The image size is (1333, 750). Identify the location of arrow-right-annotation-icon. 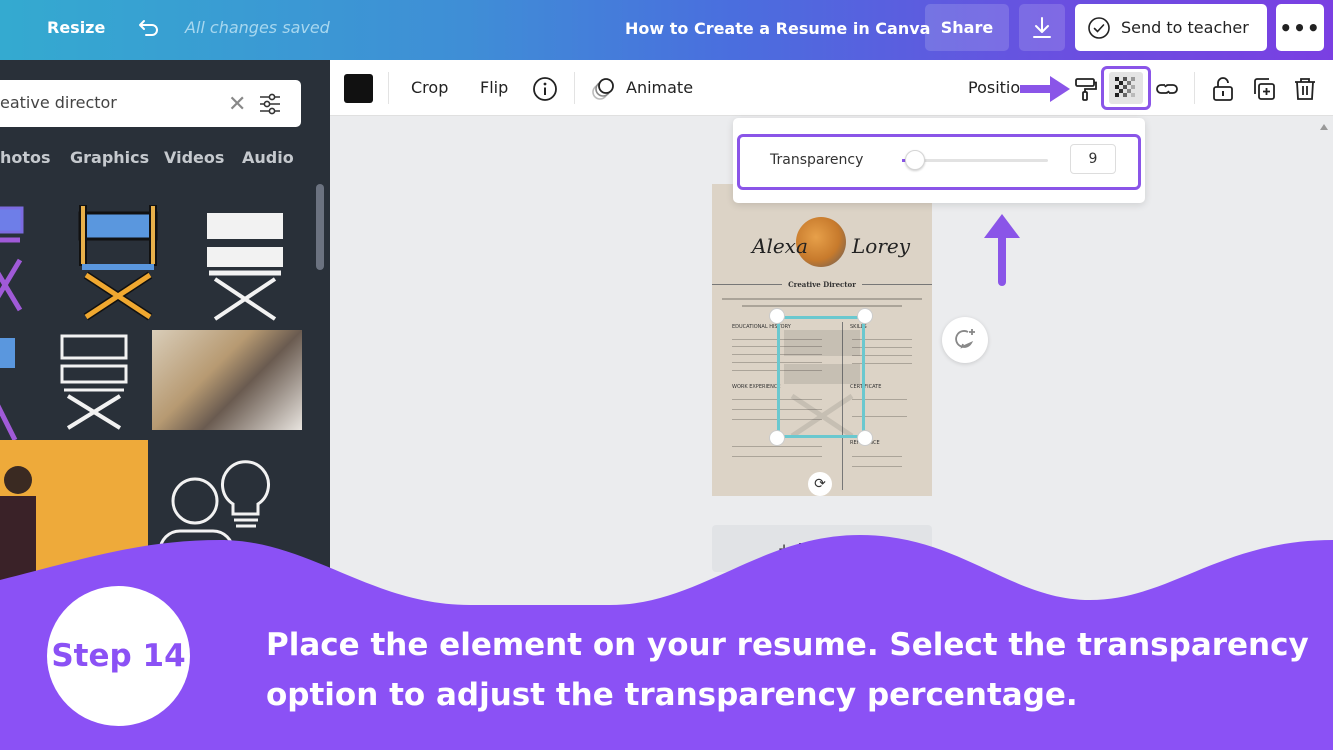
(1045, 89).